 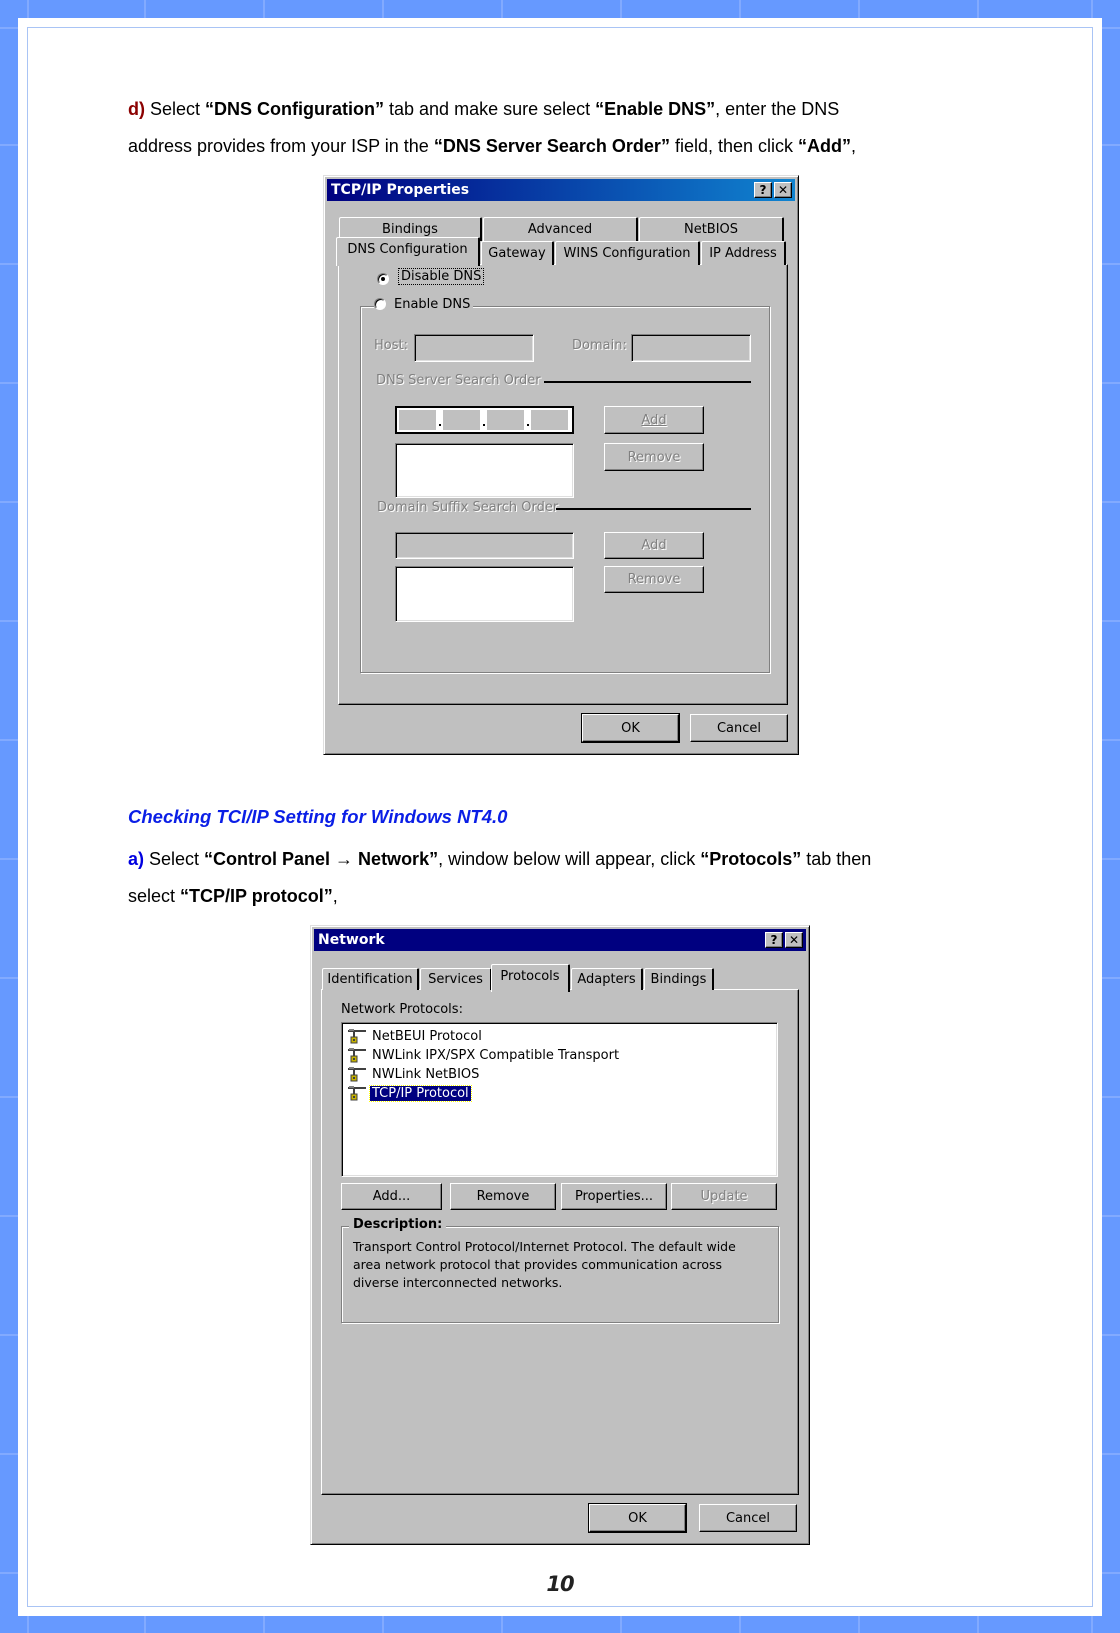 I want to click on emphasized-text: “Protocols”, so click(x=751, y=859).